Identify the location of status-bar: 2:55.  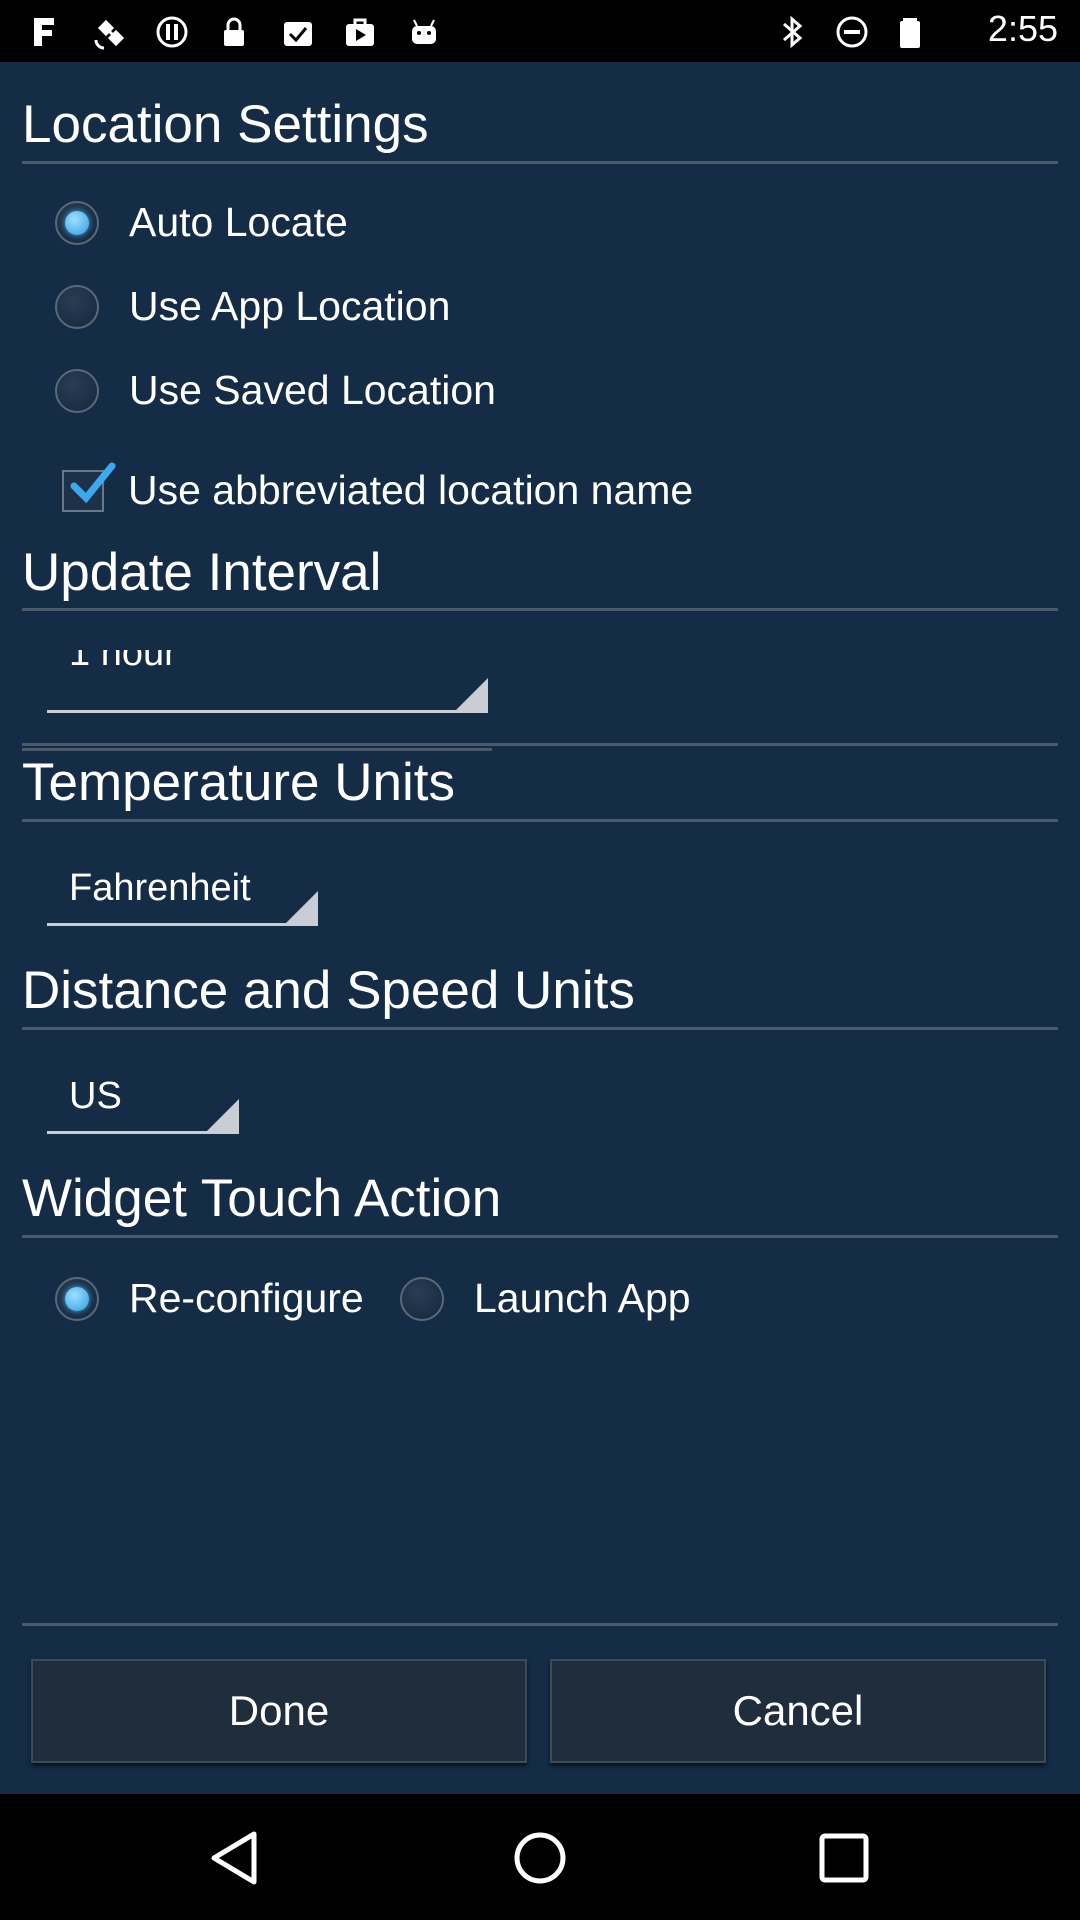
(540, 31).